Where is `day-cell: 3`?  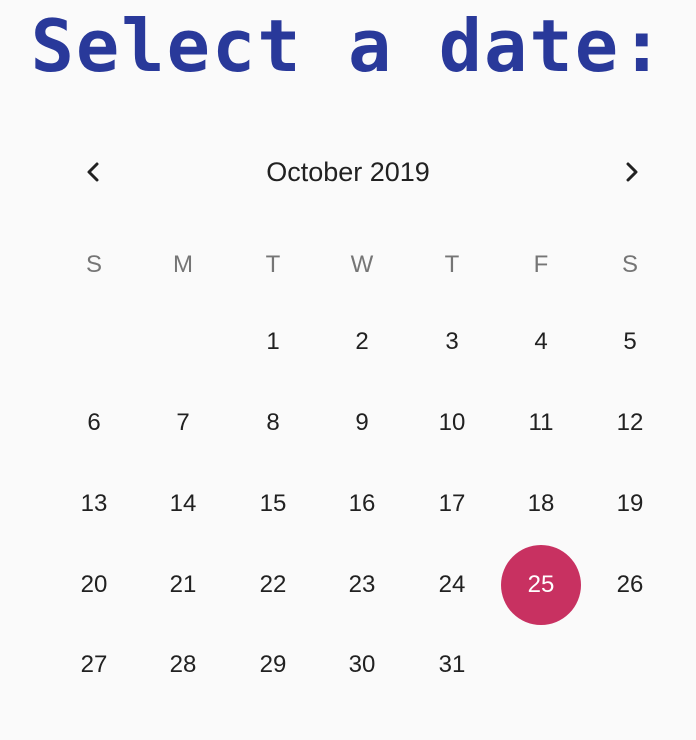
day-cell: 3 is located at coordinates (452, 342).